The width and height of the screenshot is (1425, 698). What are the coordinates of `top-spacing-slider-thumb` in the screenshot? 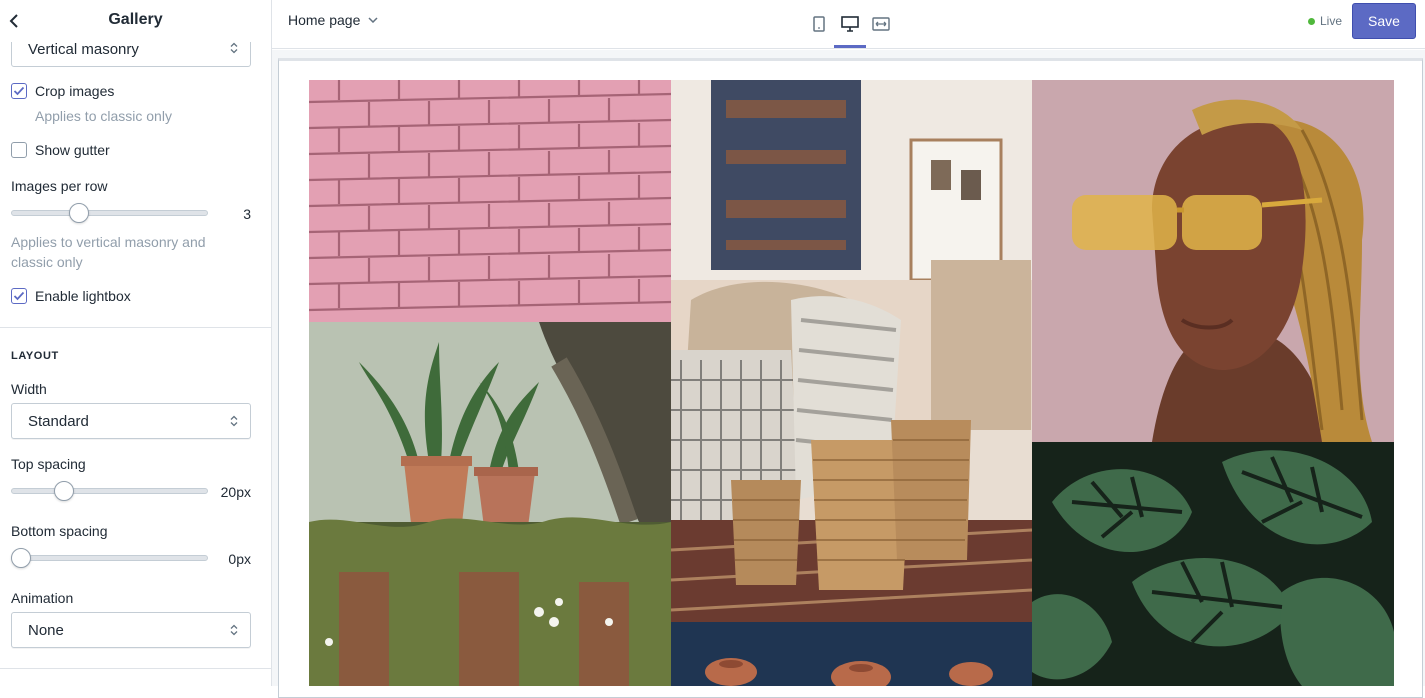 It's located at (64, 491).